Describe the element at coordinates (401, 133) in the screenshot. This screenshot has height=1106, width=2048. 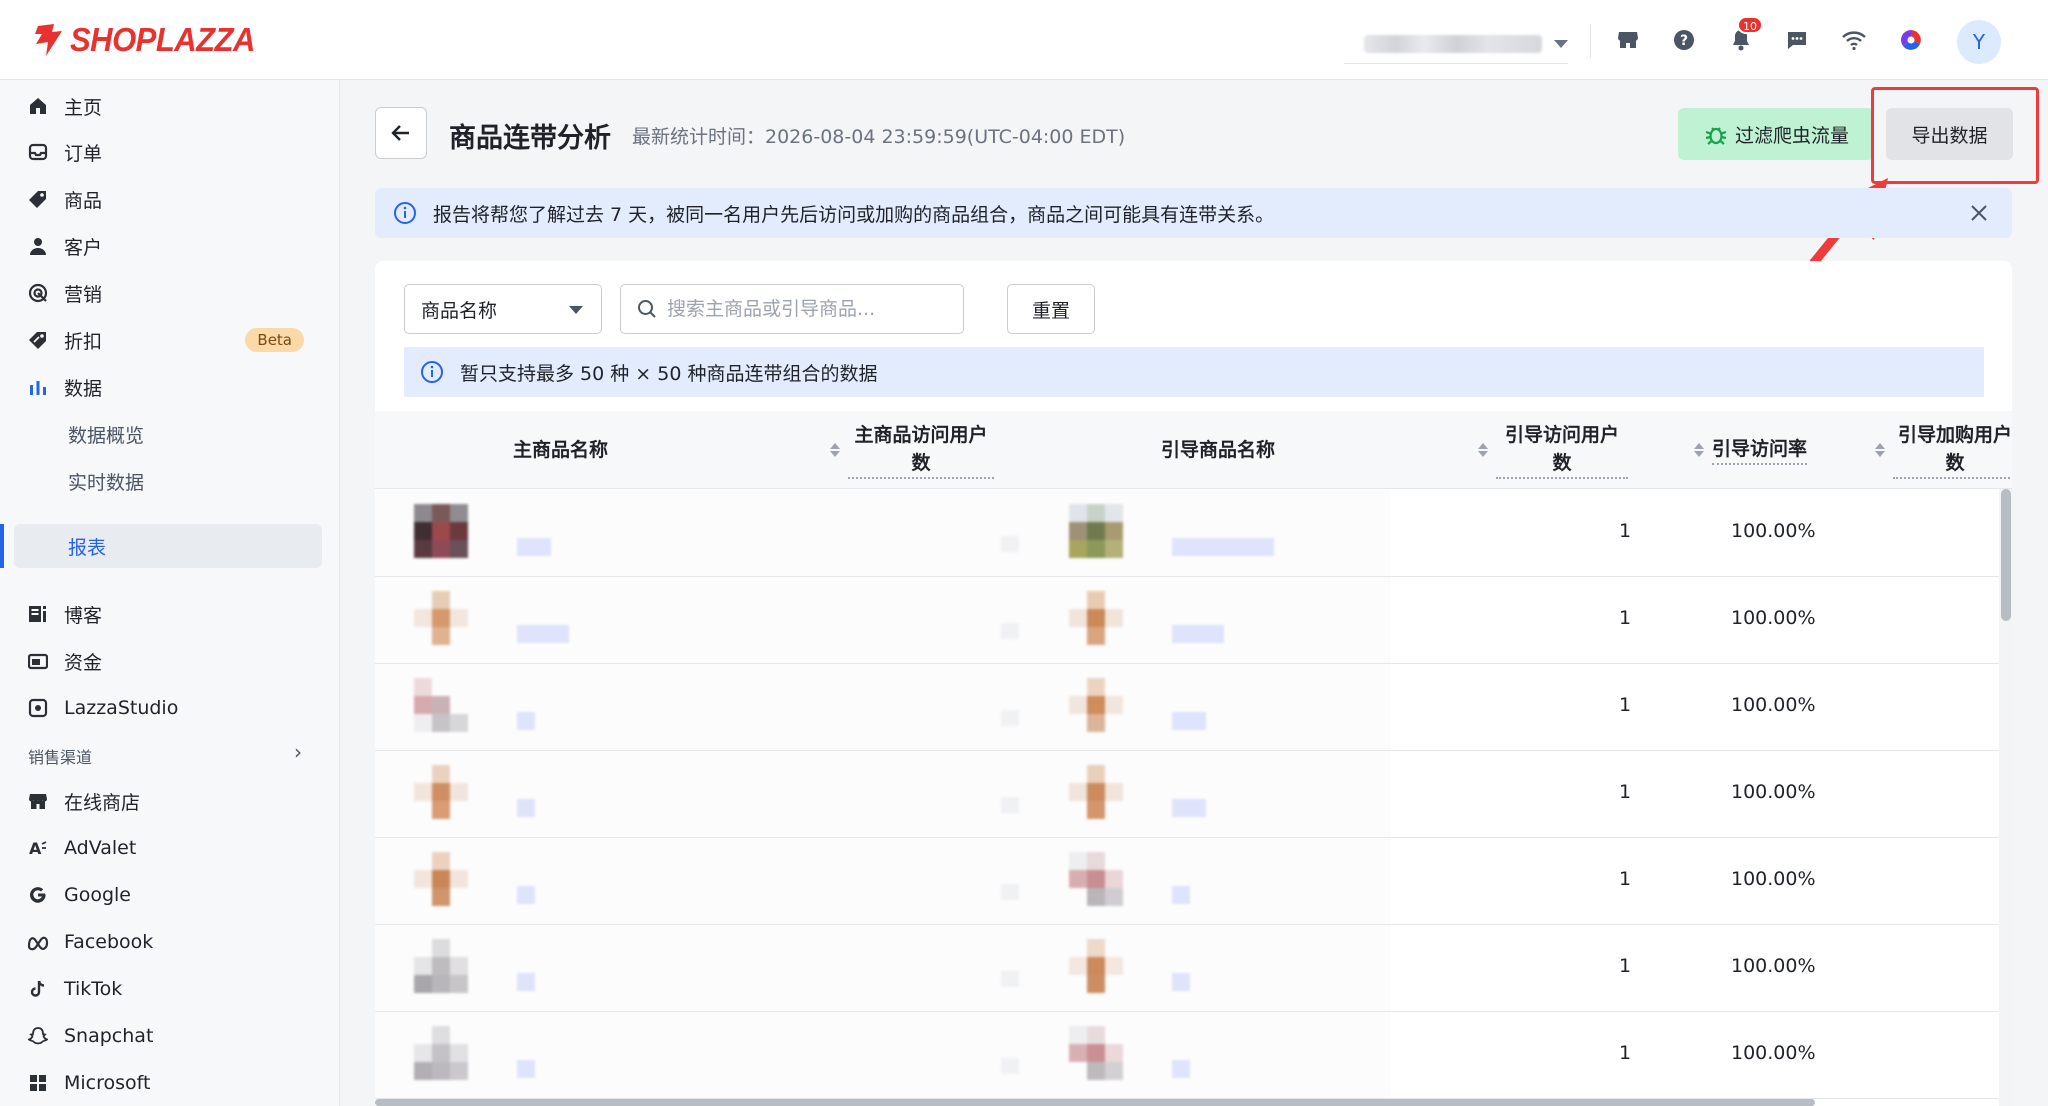
I see `back-button` at that location.